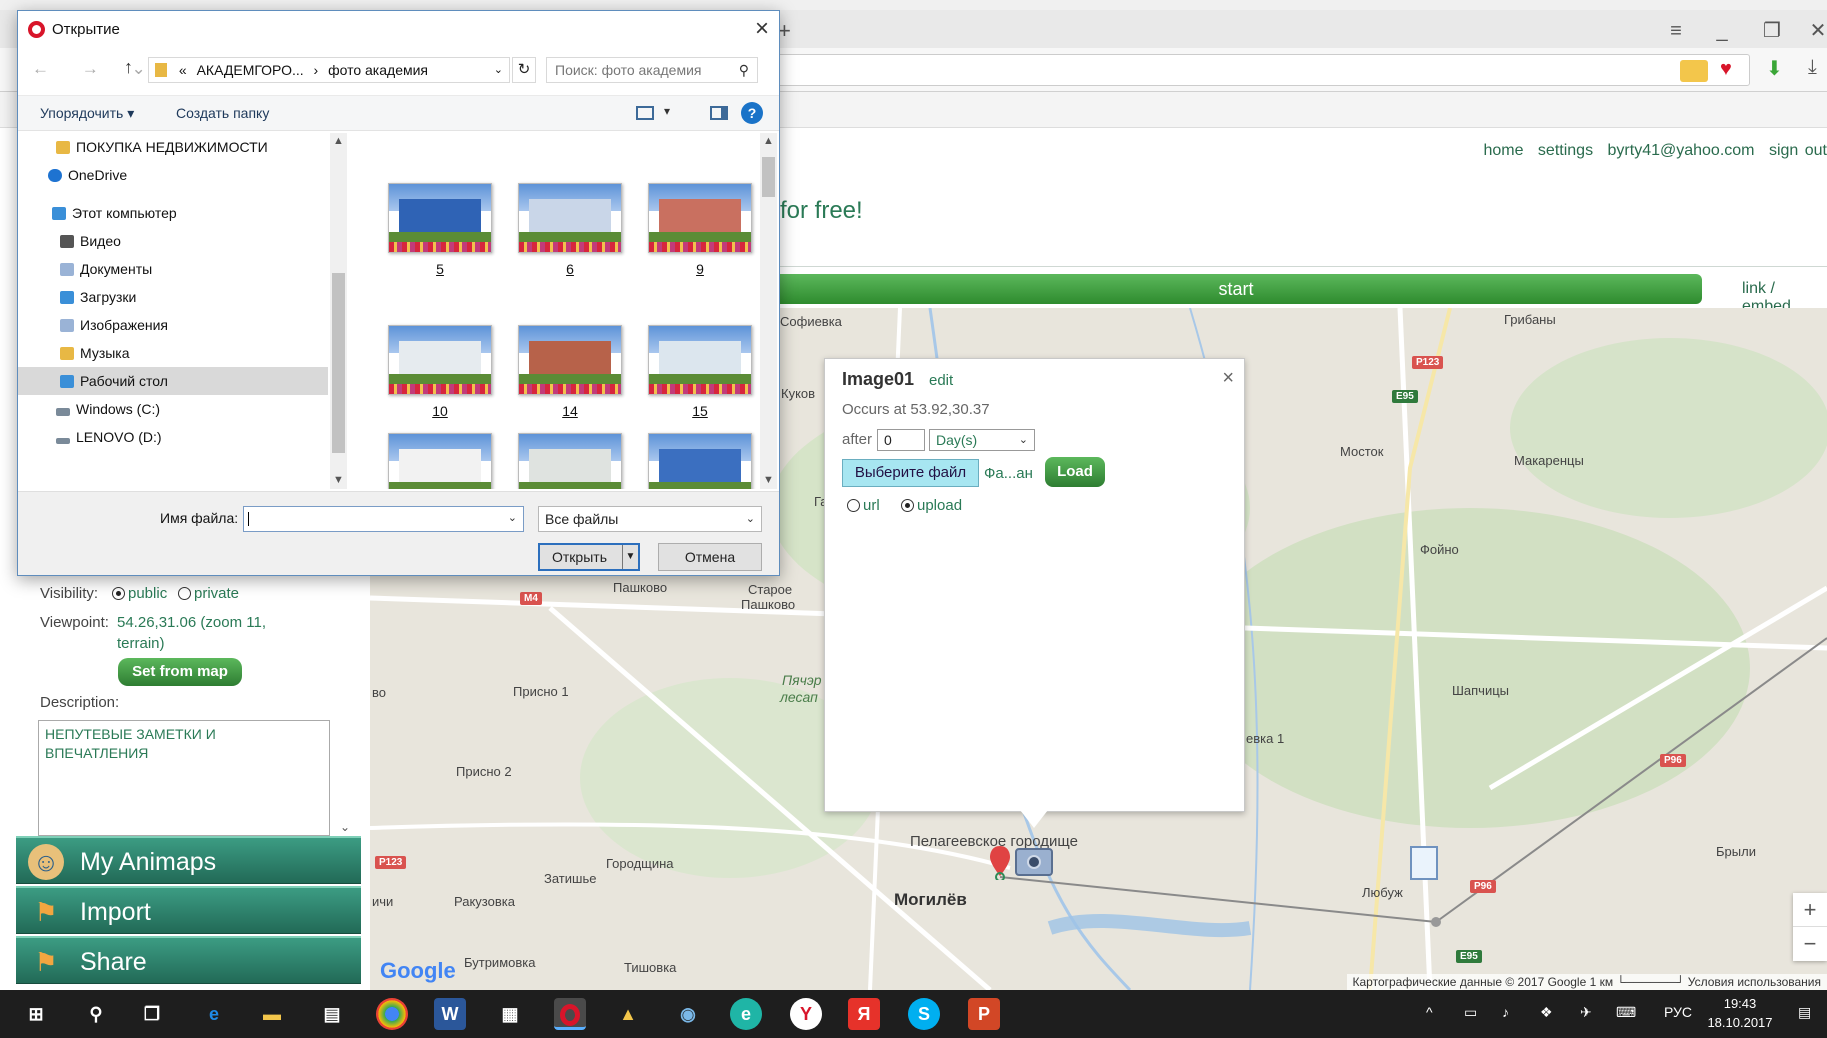 The width and height of the screenshot is (1827, 1038). I want to click on start-icon: ⊞, so click(36, 1014).